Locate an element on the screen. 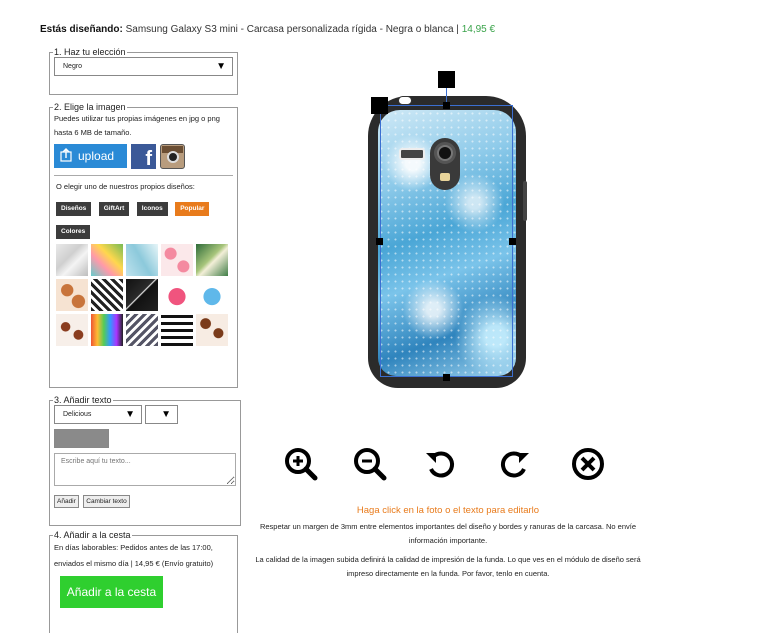  upload-label: upload is located at coordinates (96, 156).